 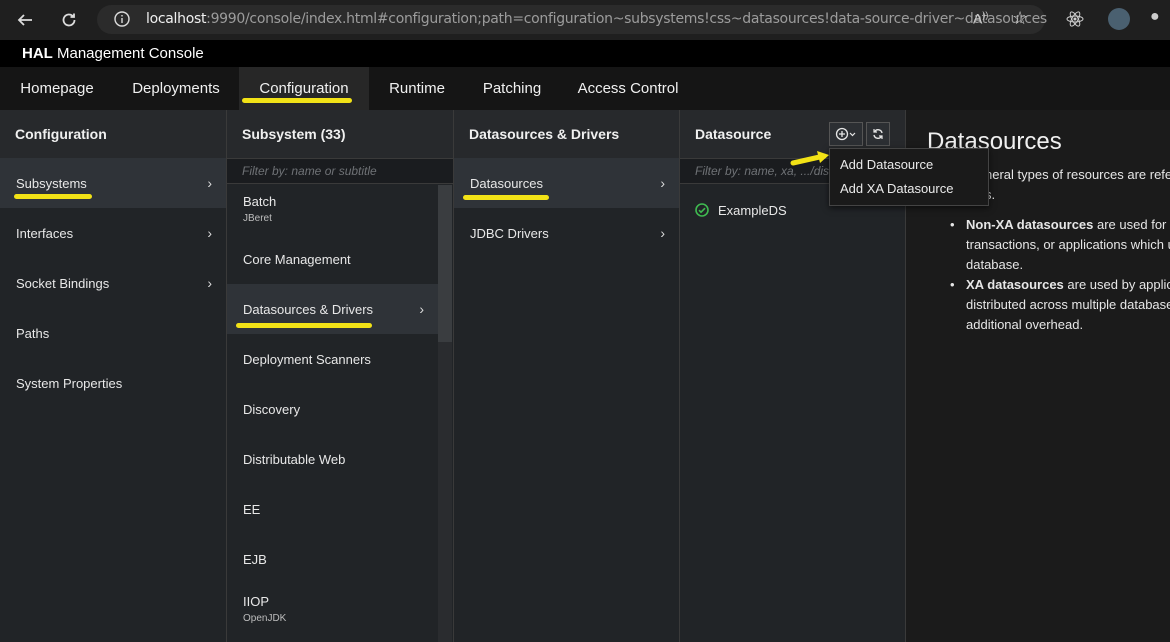 What do you see at coordinates (1077, 174) in the screenshot?
I see `intro-text: neral types of resources are refe` at bounding box center [1077, 174].